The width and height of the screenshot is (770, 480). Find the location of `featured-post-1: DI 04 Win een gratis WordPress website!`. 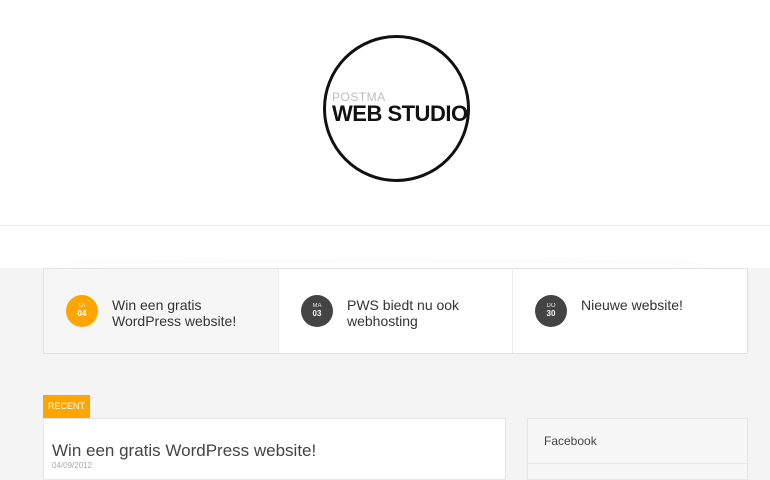

featured-post-1: DI 04 Win een gratis WordPress website! is located at coordinates (161, 311).